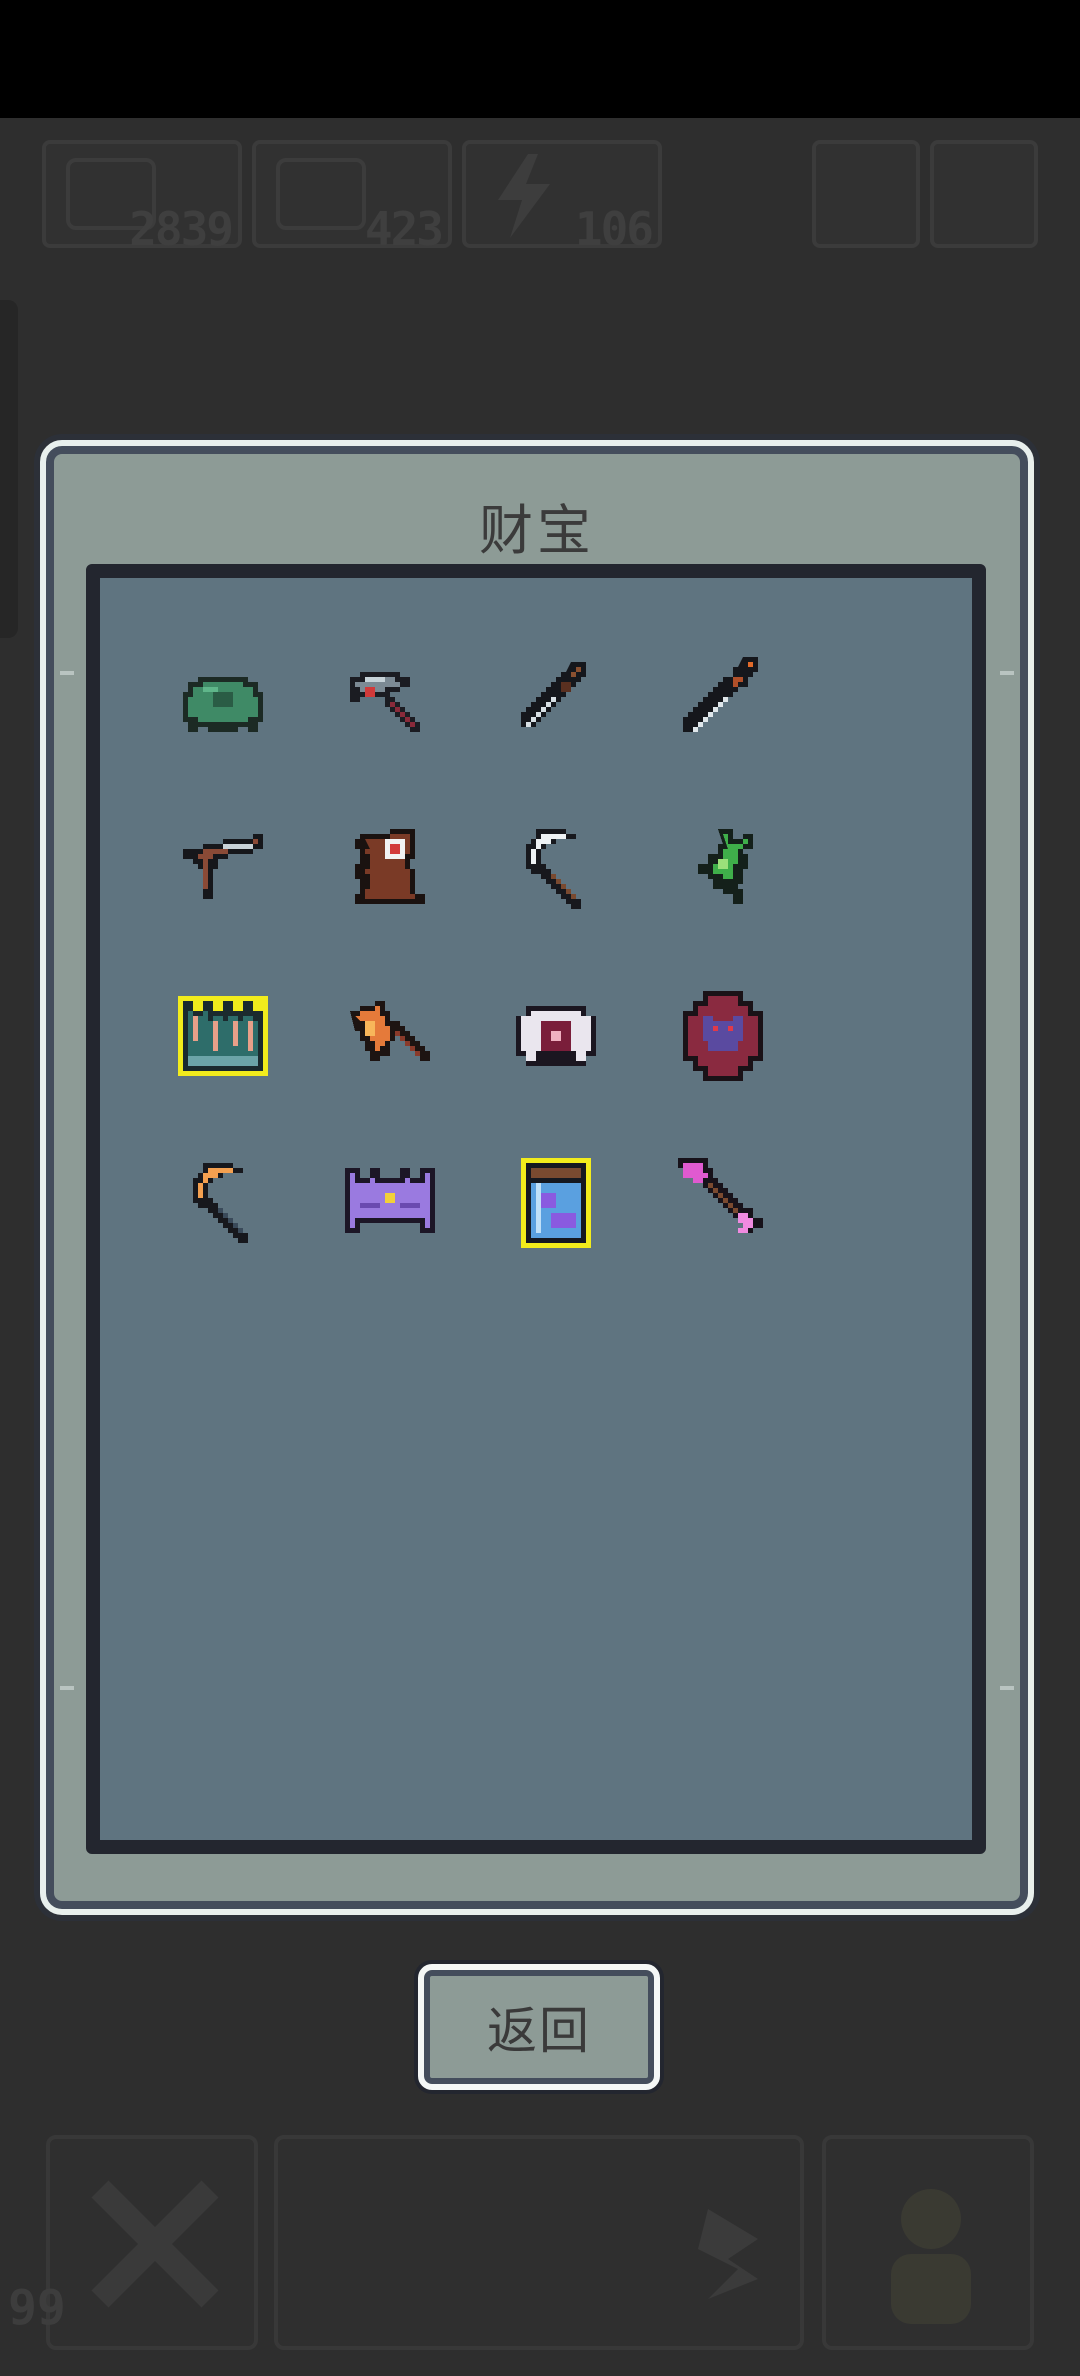 This screenshot has width=1080, height=2376. I want to click on crossed-swords-icon, so click(155, 2244).